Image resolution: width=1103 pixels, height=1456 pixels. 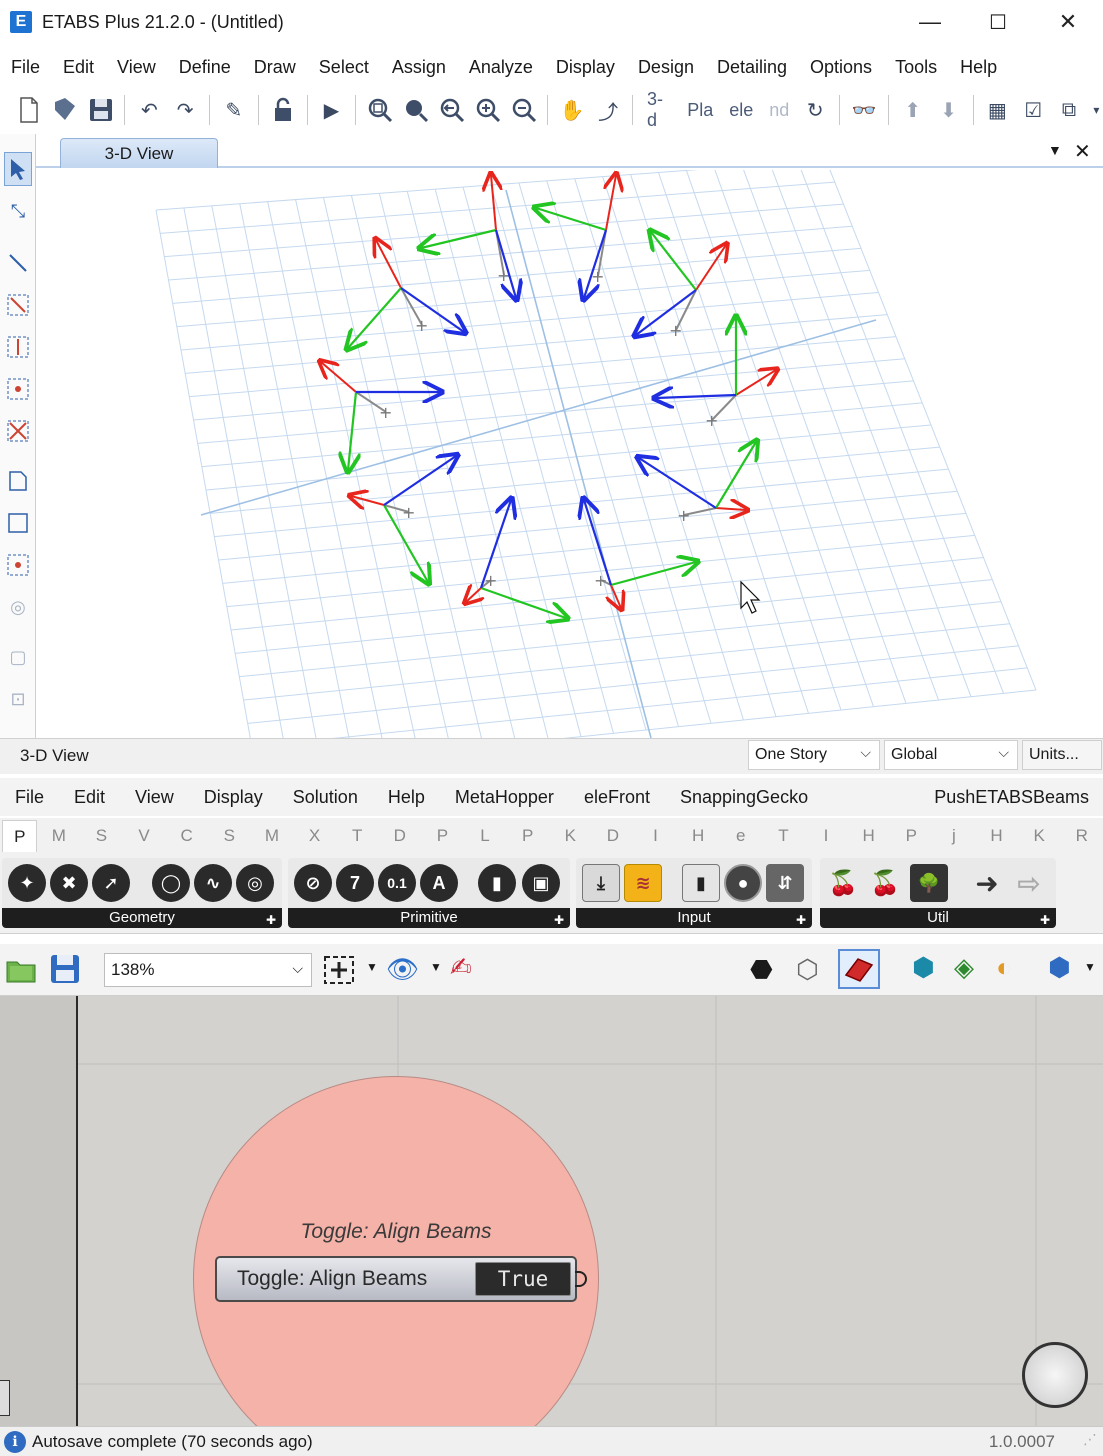 I want to click on tab-plugin-l: L, so click(x=485, y=836).